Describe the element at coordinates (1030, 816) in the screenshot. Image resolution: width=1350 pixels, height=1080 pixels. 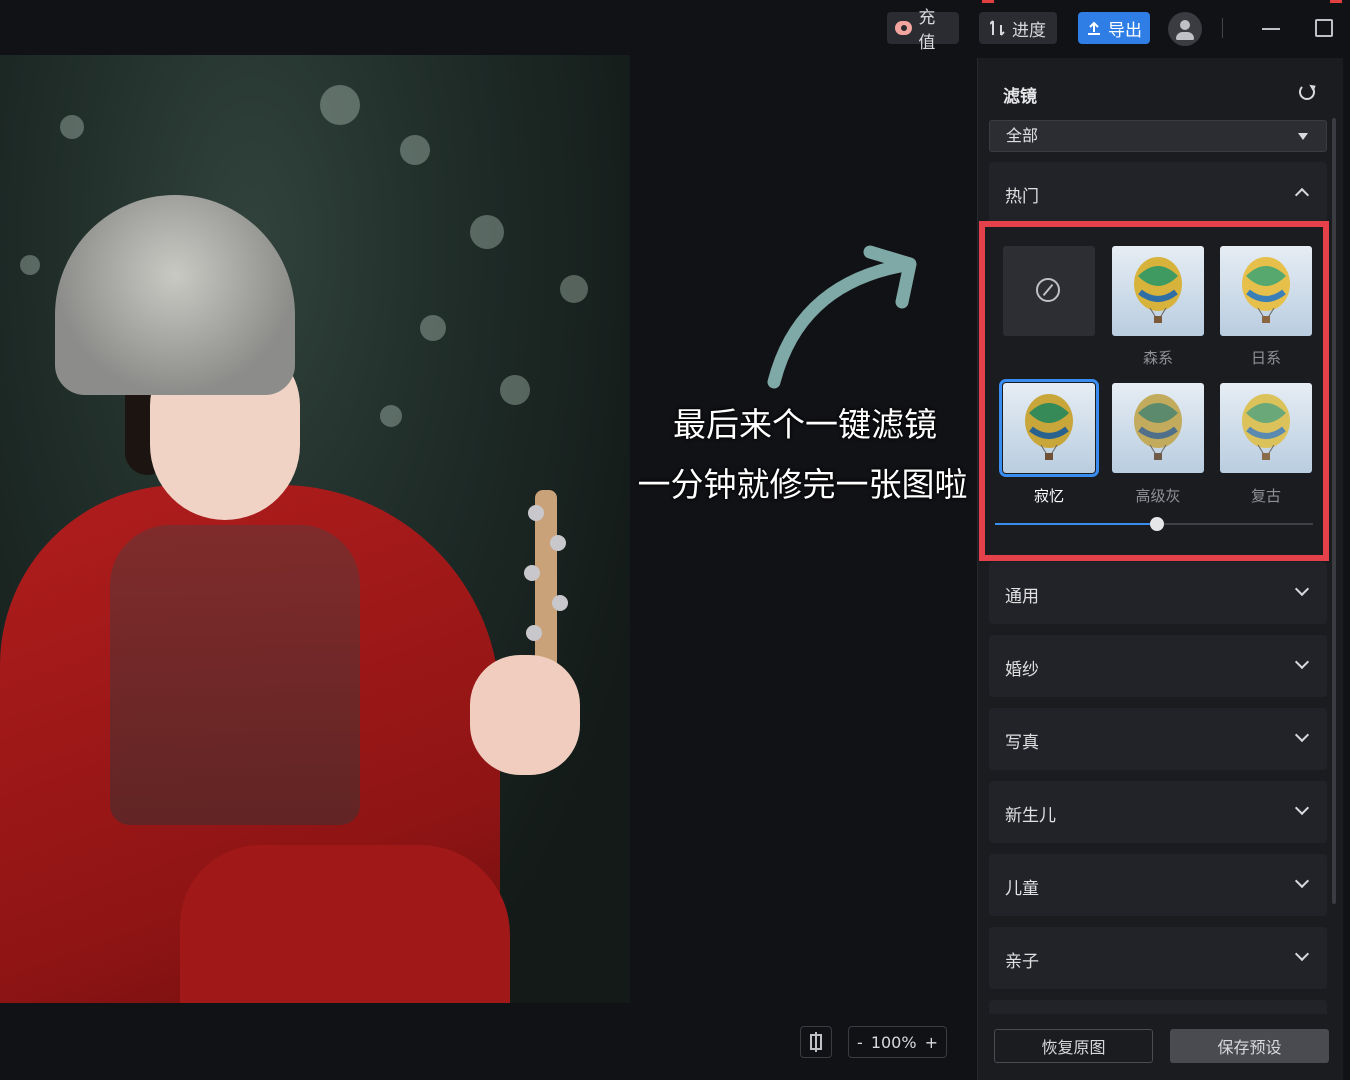
I see `section-label: 新生儿` at that location.